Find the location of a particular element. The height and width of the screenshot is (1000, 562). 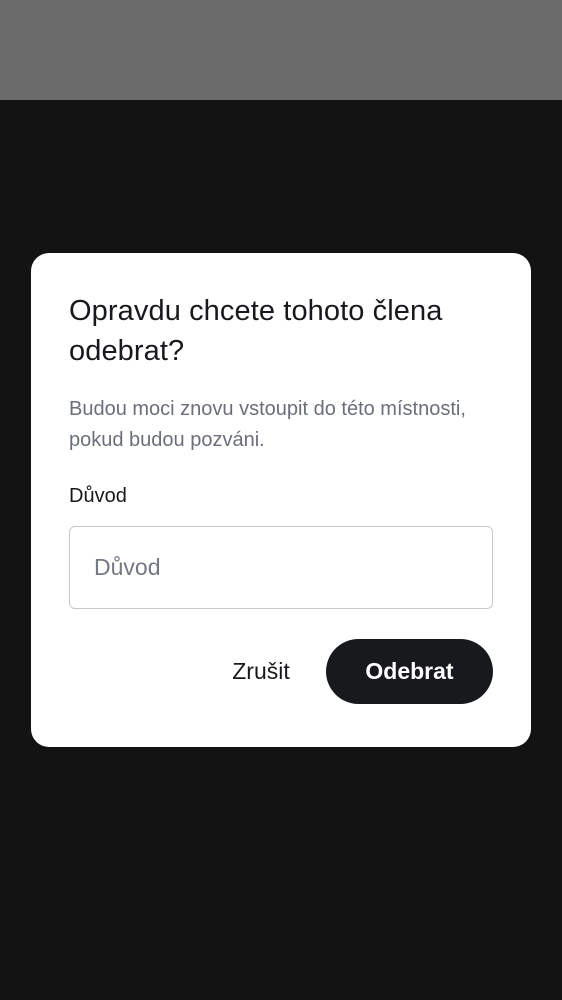

reason-label: Důvod is located at coordinates (98, 496).